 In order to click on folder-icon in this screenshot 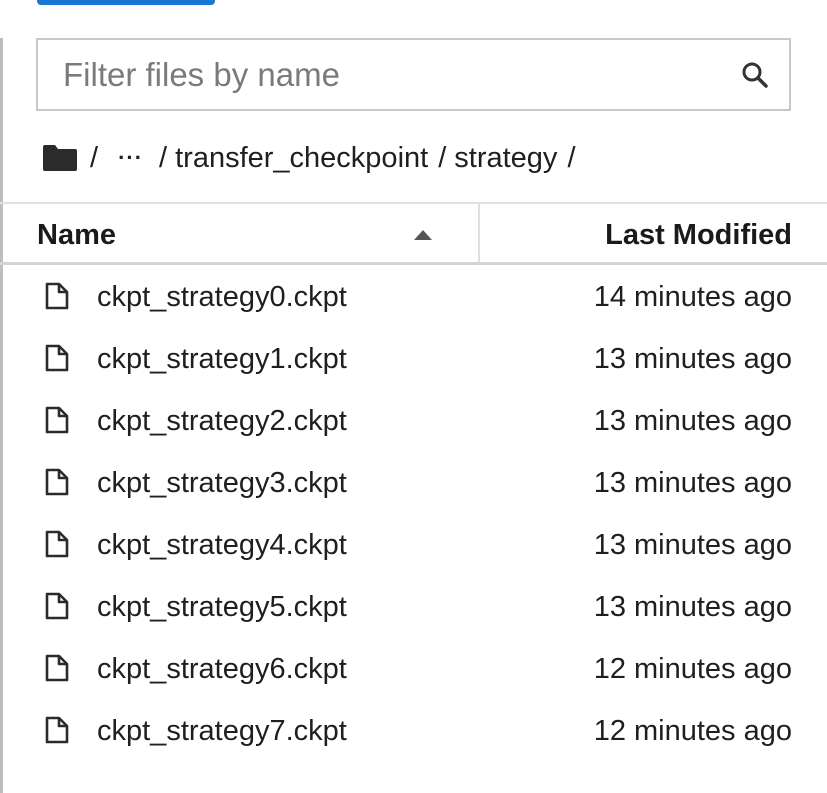, I will do `click(61, 158)`.